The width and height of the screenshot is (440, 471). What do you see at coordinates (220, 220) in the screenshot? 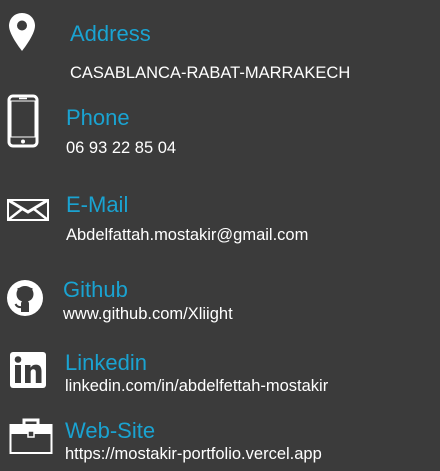
I see `contact-email: E-Mail Abdelfattah.mostakir@gmail.com` at bounding box center [220, 220].